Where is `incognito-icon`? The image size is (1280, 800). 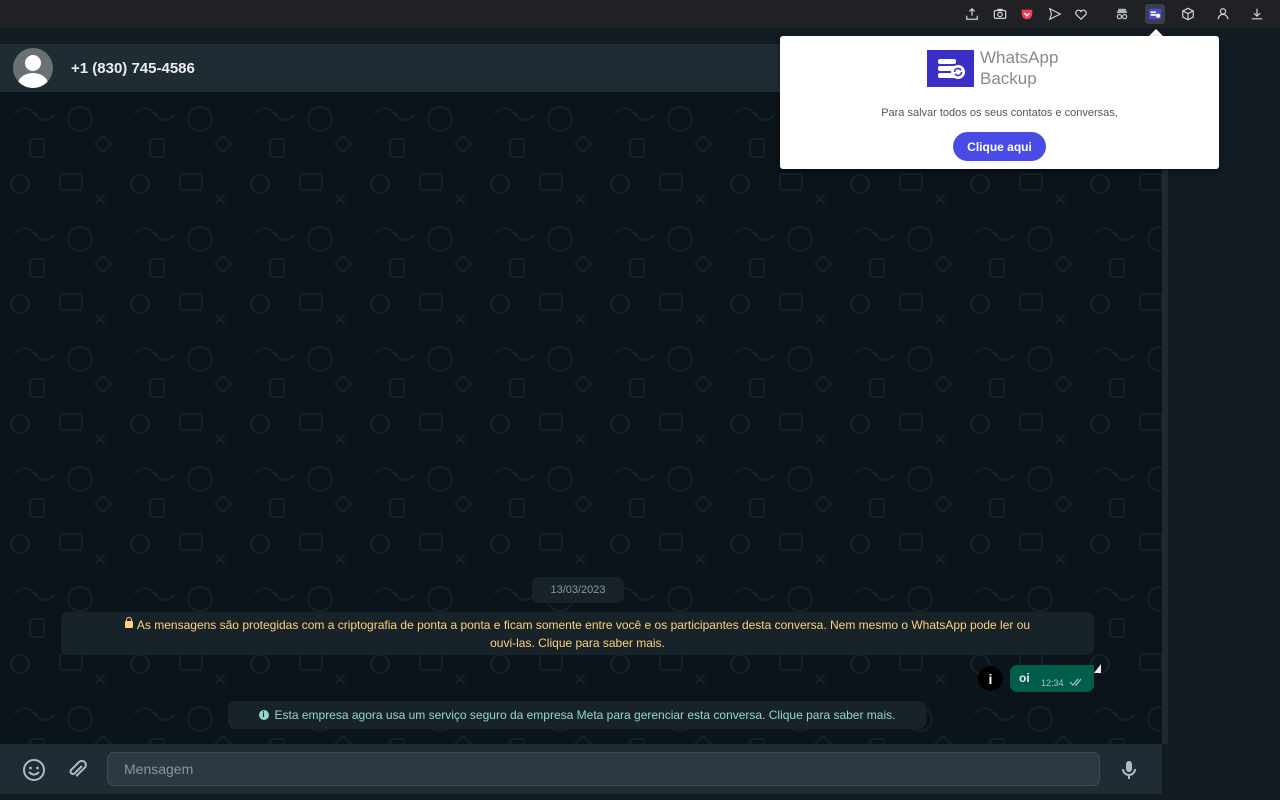 incognito-icon is located at coordinates (1122, 14).